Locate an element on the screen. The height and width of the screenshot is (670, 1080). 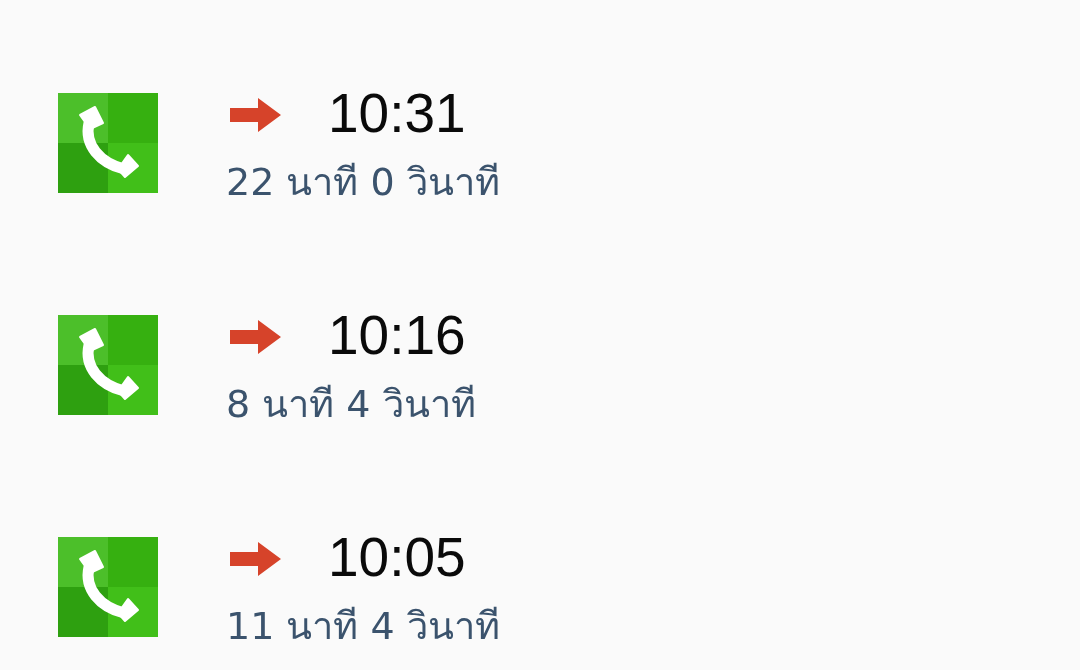
call-time: 10:31 is located at coordinates (397, 113).